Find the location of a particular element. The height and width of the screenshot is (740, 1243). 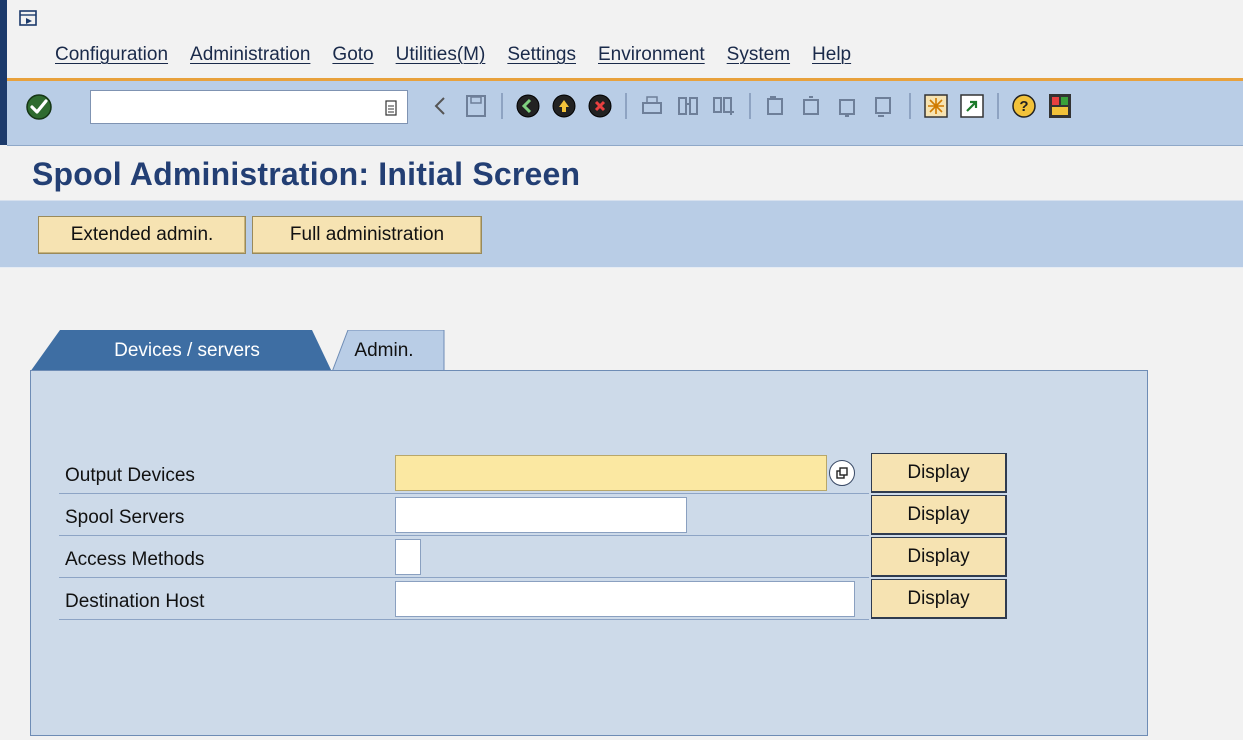

first-page-icon is located at coordinates (776, 106).